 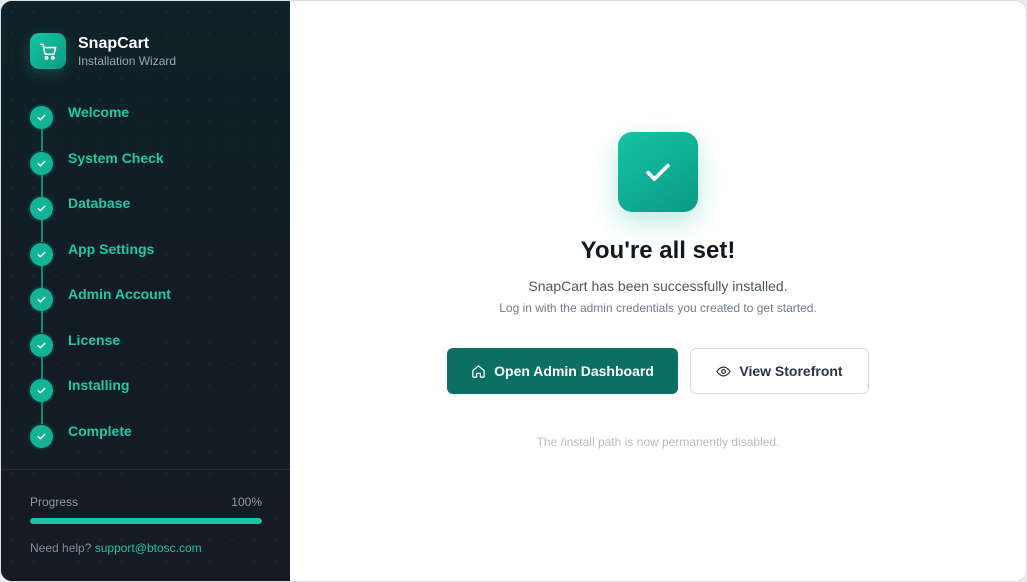 What do you see at coordinates (724, 371) in the screenshot?
I see `eye-icon` at bounding box center [724, 371].